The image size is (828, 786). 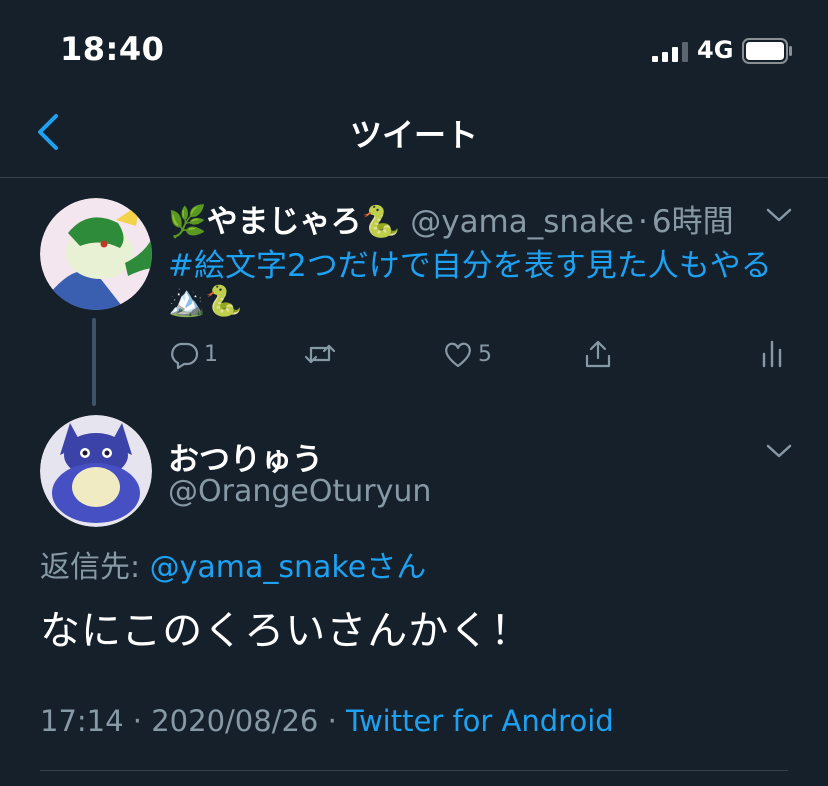 What do you see at coordinates (414, 770) in the screenshot?
I see `bottom-divider` at bounding box center [414, 770].